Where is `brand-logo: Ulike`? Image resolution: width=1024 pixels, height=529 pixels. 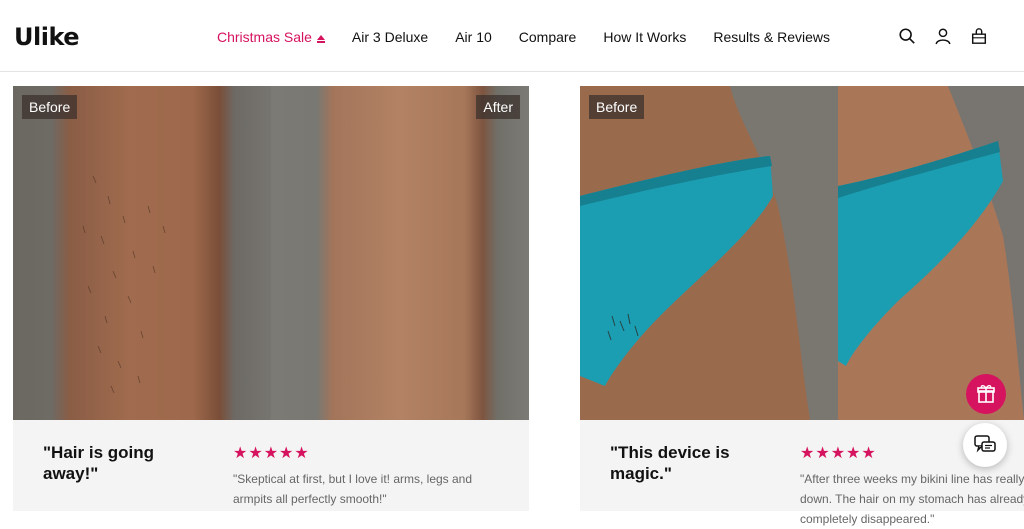
brand-logo: Ulike is located at coordinates (47, 37).